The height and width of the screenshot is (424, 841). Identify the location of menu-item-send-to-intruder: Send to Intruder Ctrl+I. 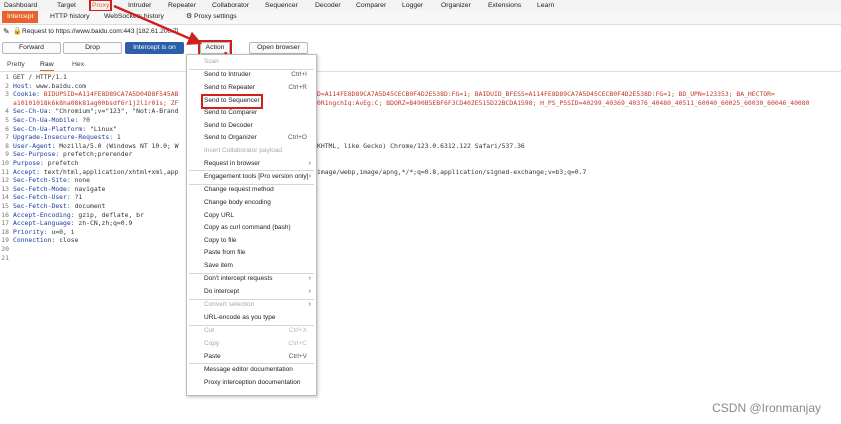
(251, 75).